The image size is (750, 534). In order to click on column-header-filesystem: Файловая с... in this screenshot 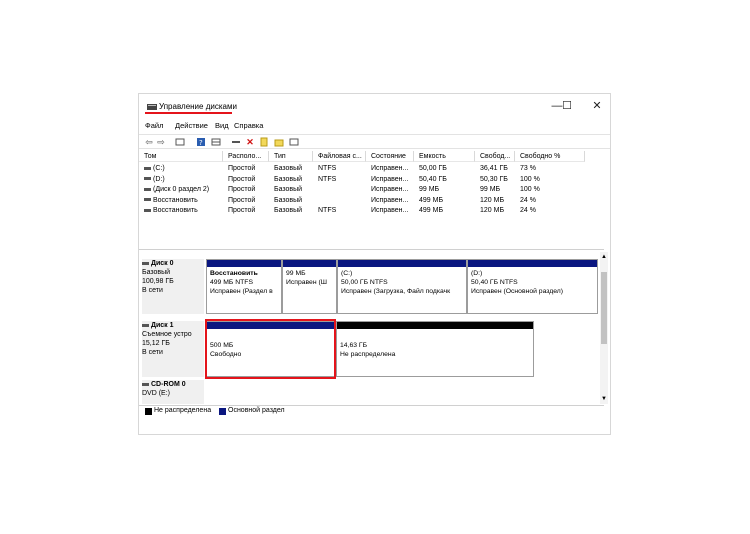, I will do `click(339, 156)`.